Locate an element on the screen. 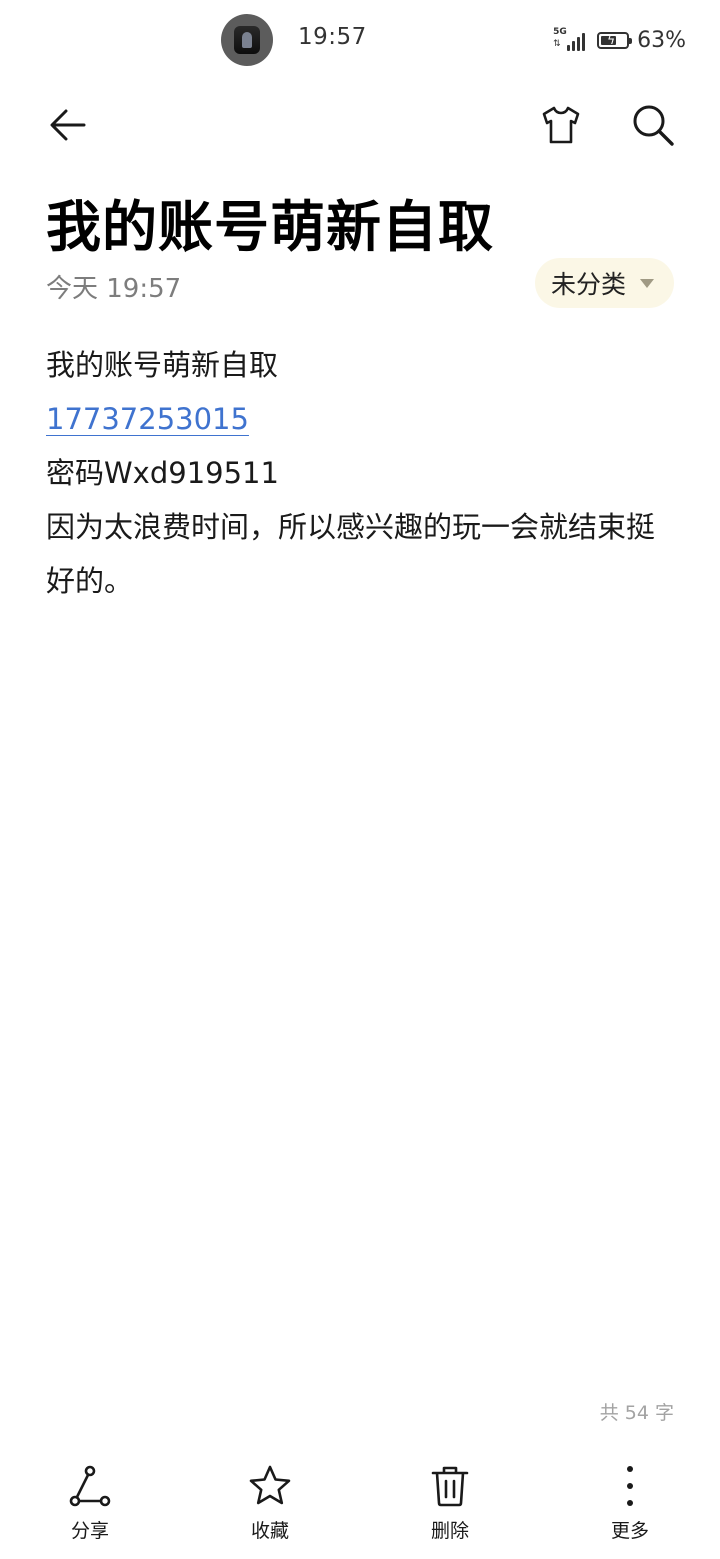 The height and width of the screenshot is (1559, 720). app-notification-icon is located at coordinates (247, 40).